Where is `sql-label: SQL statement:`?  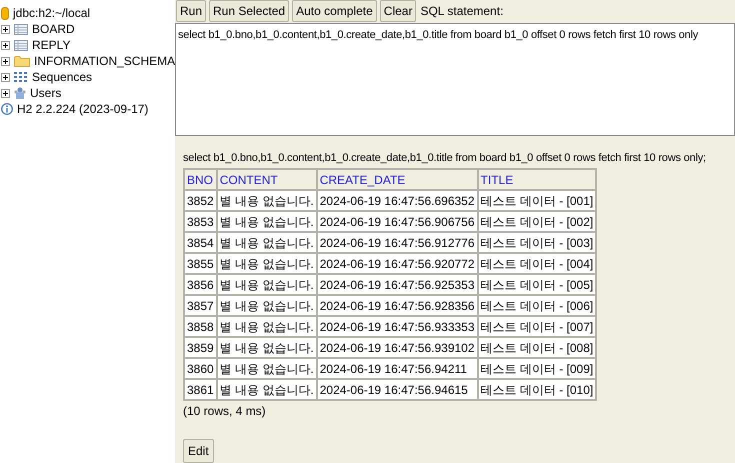
sql-label: SQL statement: is located at coordinates (462, 11).